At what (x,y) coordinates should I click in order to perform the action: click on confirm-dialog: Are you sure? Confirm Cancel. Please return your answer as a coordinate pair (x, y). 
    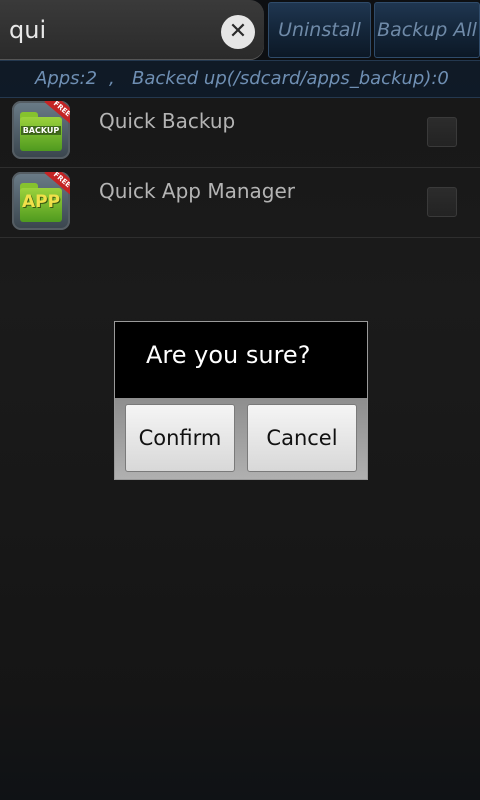
    Looking at the image, I should click on (241, 400).